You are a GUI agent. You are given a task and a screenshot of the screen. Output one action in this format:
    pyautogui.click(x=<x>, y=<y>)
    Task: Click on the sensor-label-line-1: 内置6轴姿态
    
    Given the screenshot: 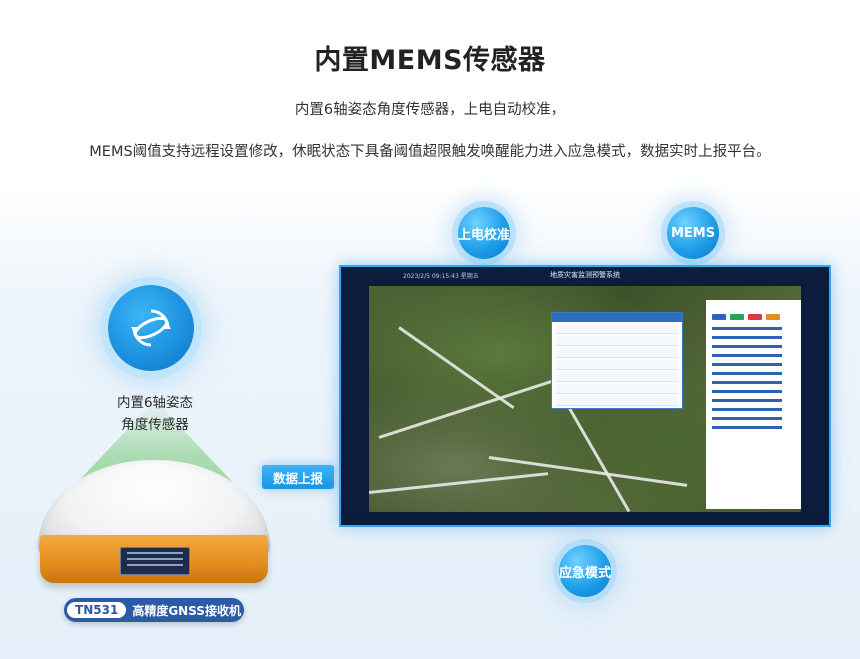 What is the action you would take?
    pyautogui.click(x=155, y=403)
    